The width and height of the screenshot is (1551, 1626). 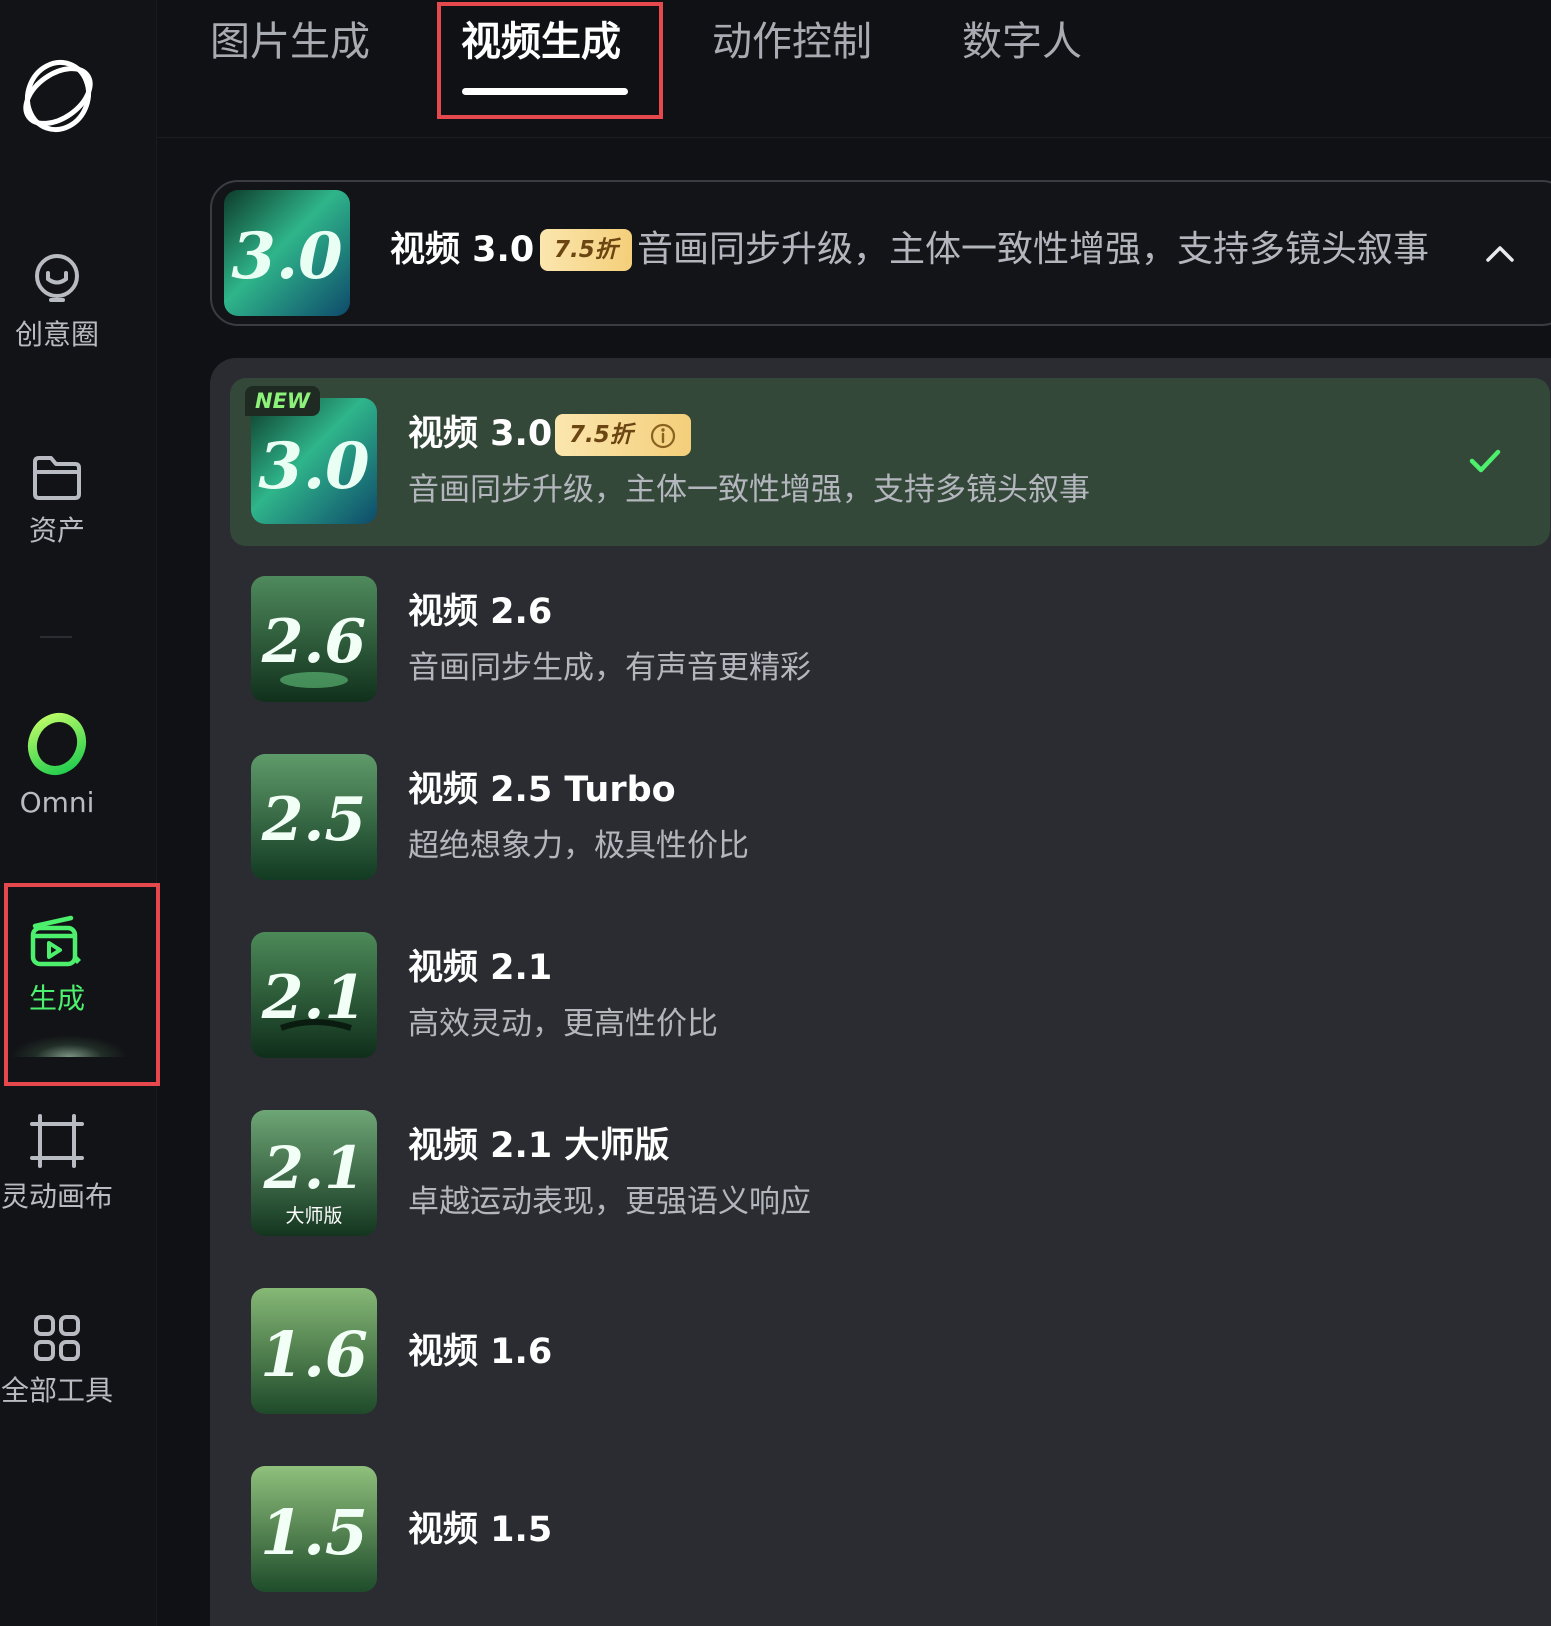 What do you see at coordinates (890, 818) in the screenshot?
I see `model-option-2-5-turbo: 2.5 视频 2.5 Turbo 超绝想象力，极具性价比` at bounding box center [890, 818].